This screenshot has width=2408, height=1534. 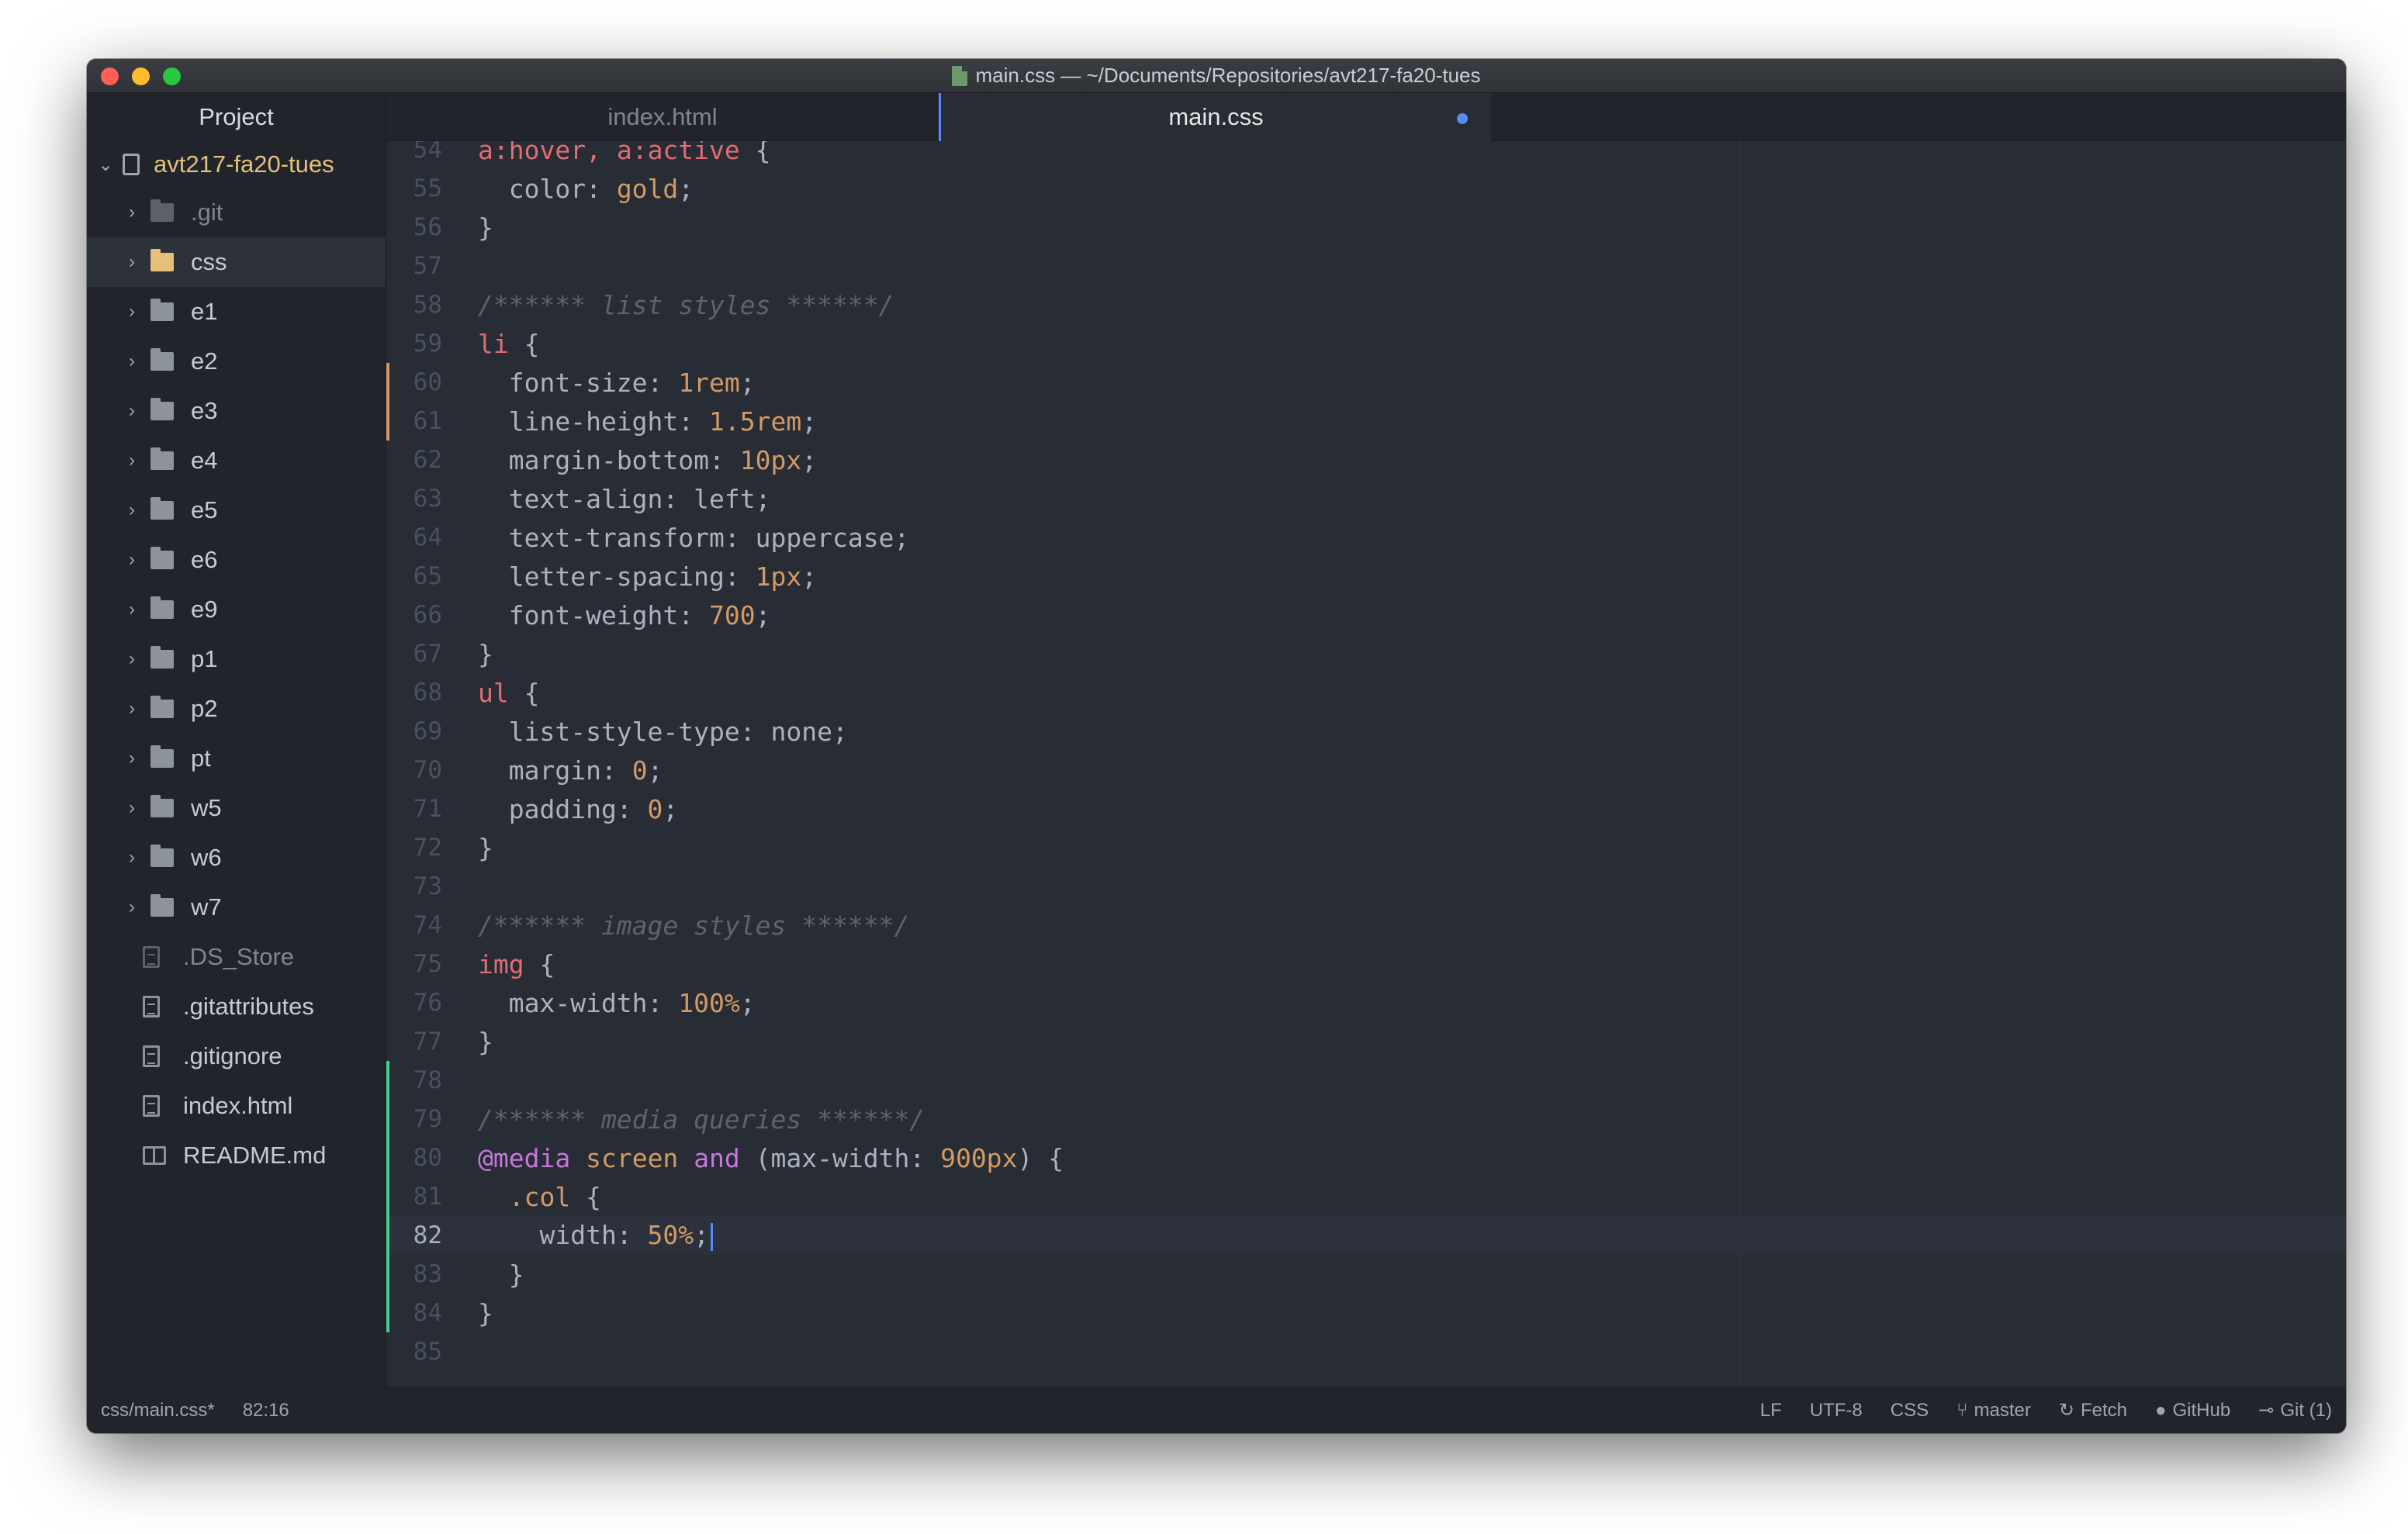 I want to click on status-grammar: CSS, so click(x=1910, y=1411).